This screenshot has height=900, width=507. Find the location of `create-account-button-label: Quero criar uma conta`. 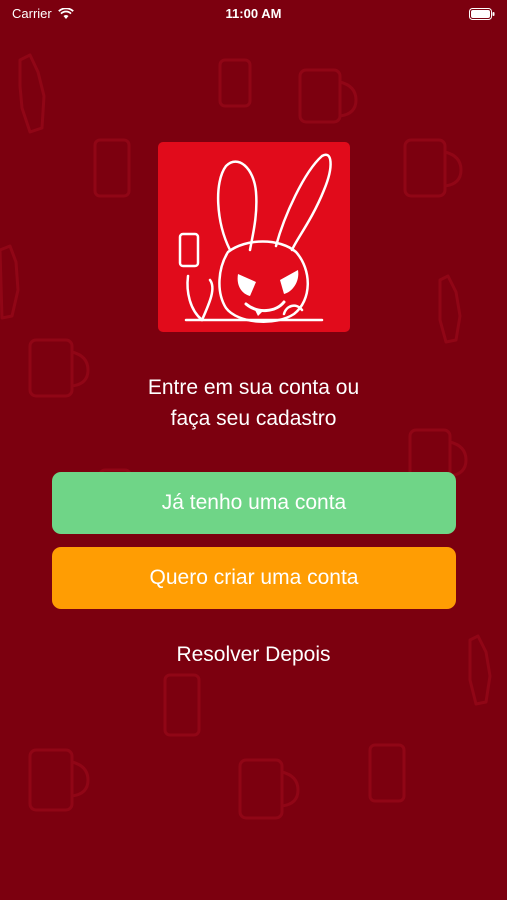

create-account-button-label: Quero criar uma conta is located at coordinates (254, 577).